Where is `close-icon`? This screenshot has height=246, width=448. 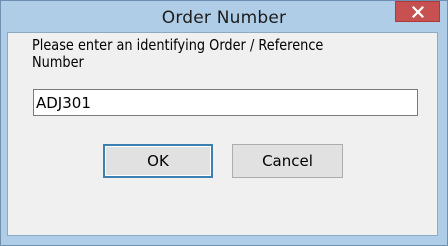 close-icon is located at coordinates (417, 11).